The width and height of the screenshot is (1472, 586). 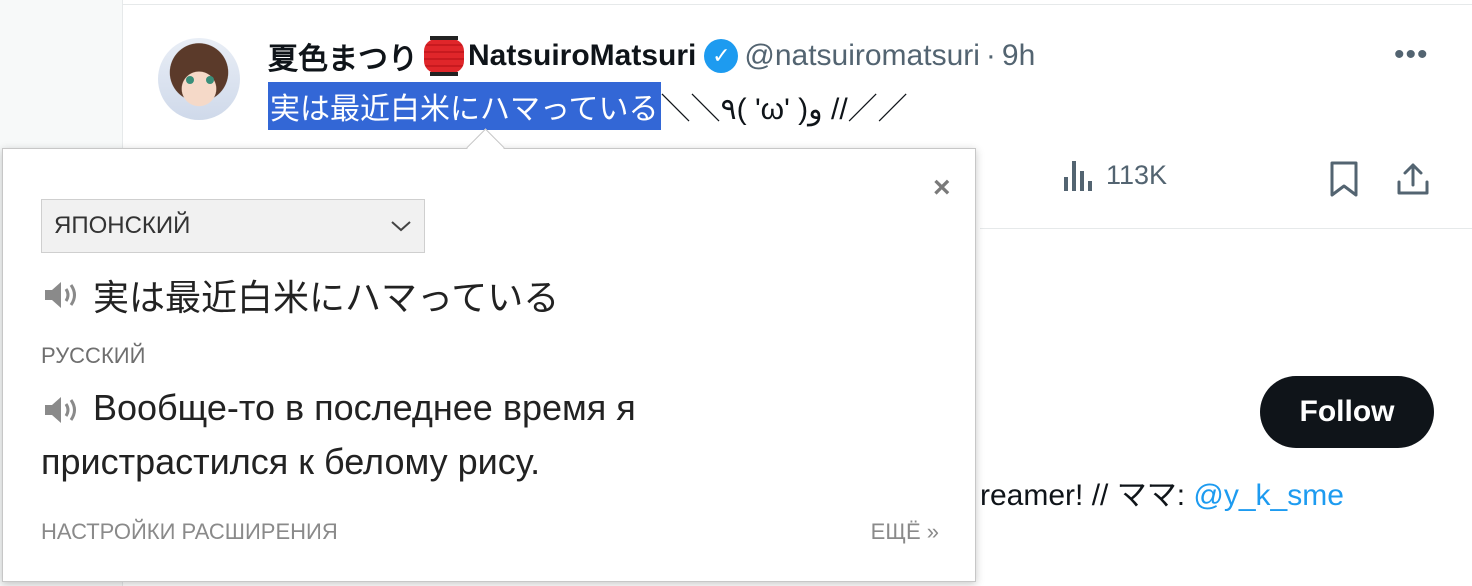 What do you see at coordinates (401, 226) in the screenshot?
I see `chevron-down-icon` at bounding box center [401, 226].